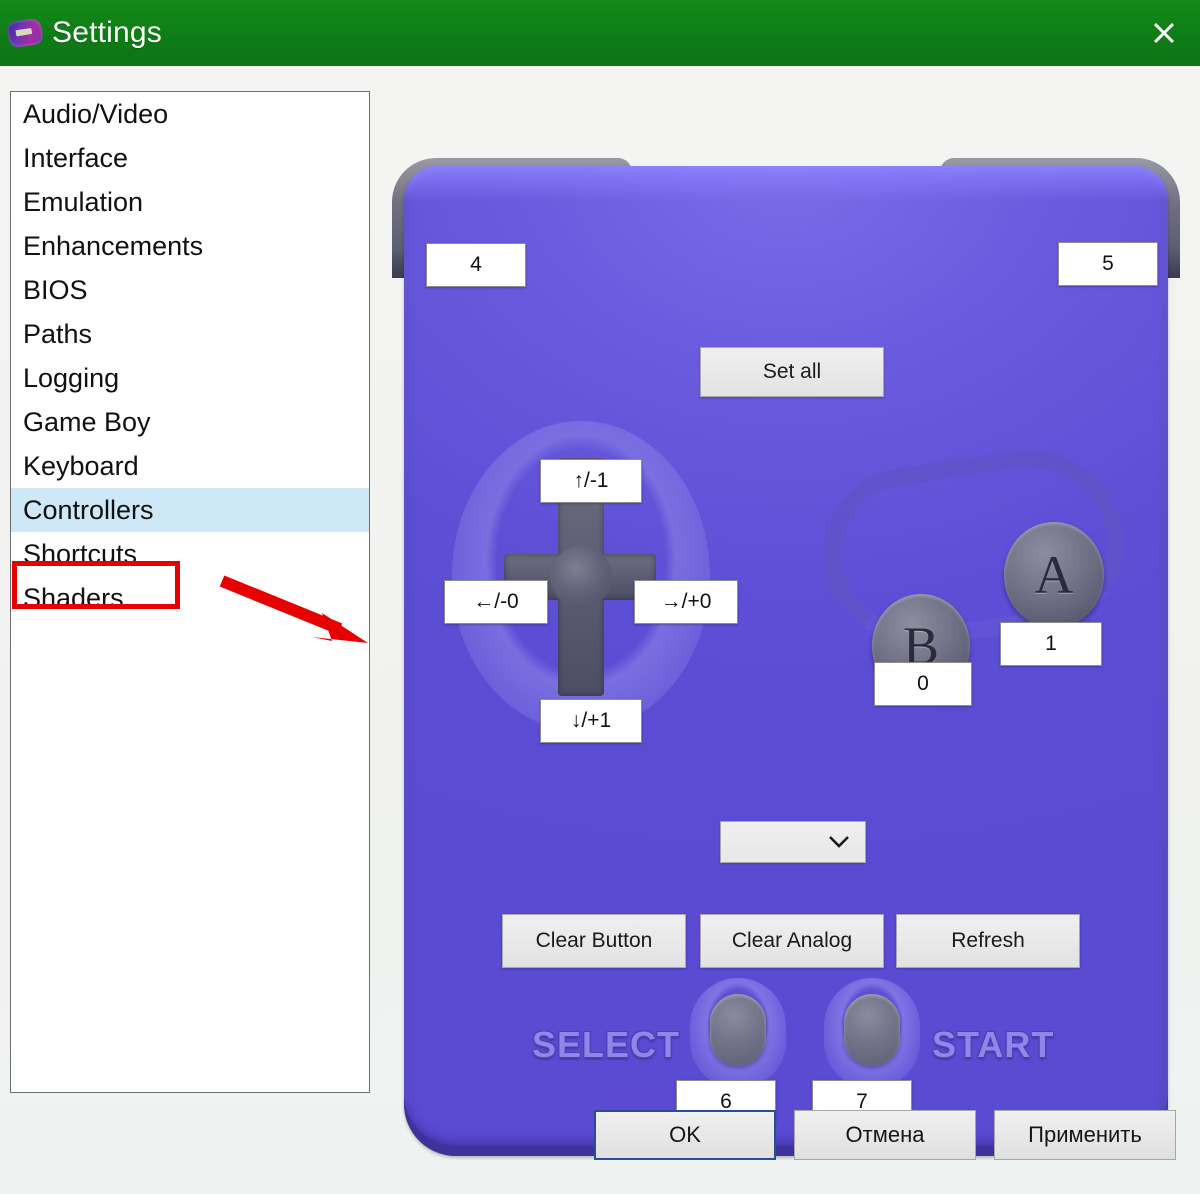 This screenshot has height=1194, width=1200. I want to click on sidebar-item-interface: Interface, so click(190, 158).